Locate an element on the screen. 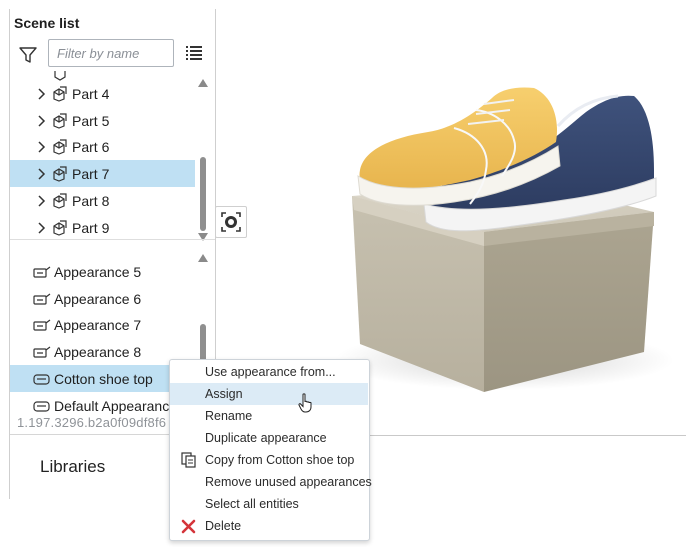  filter-icon is located at coordinates (28, 55).